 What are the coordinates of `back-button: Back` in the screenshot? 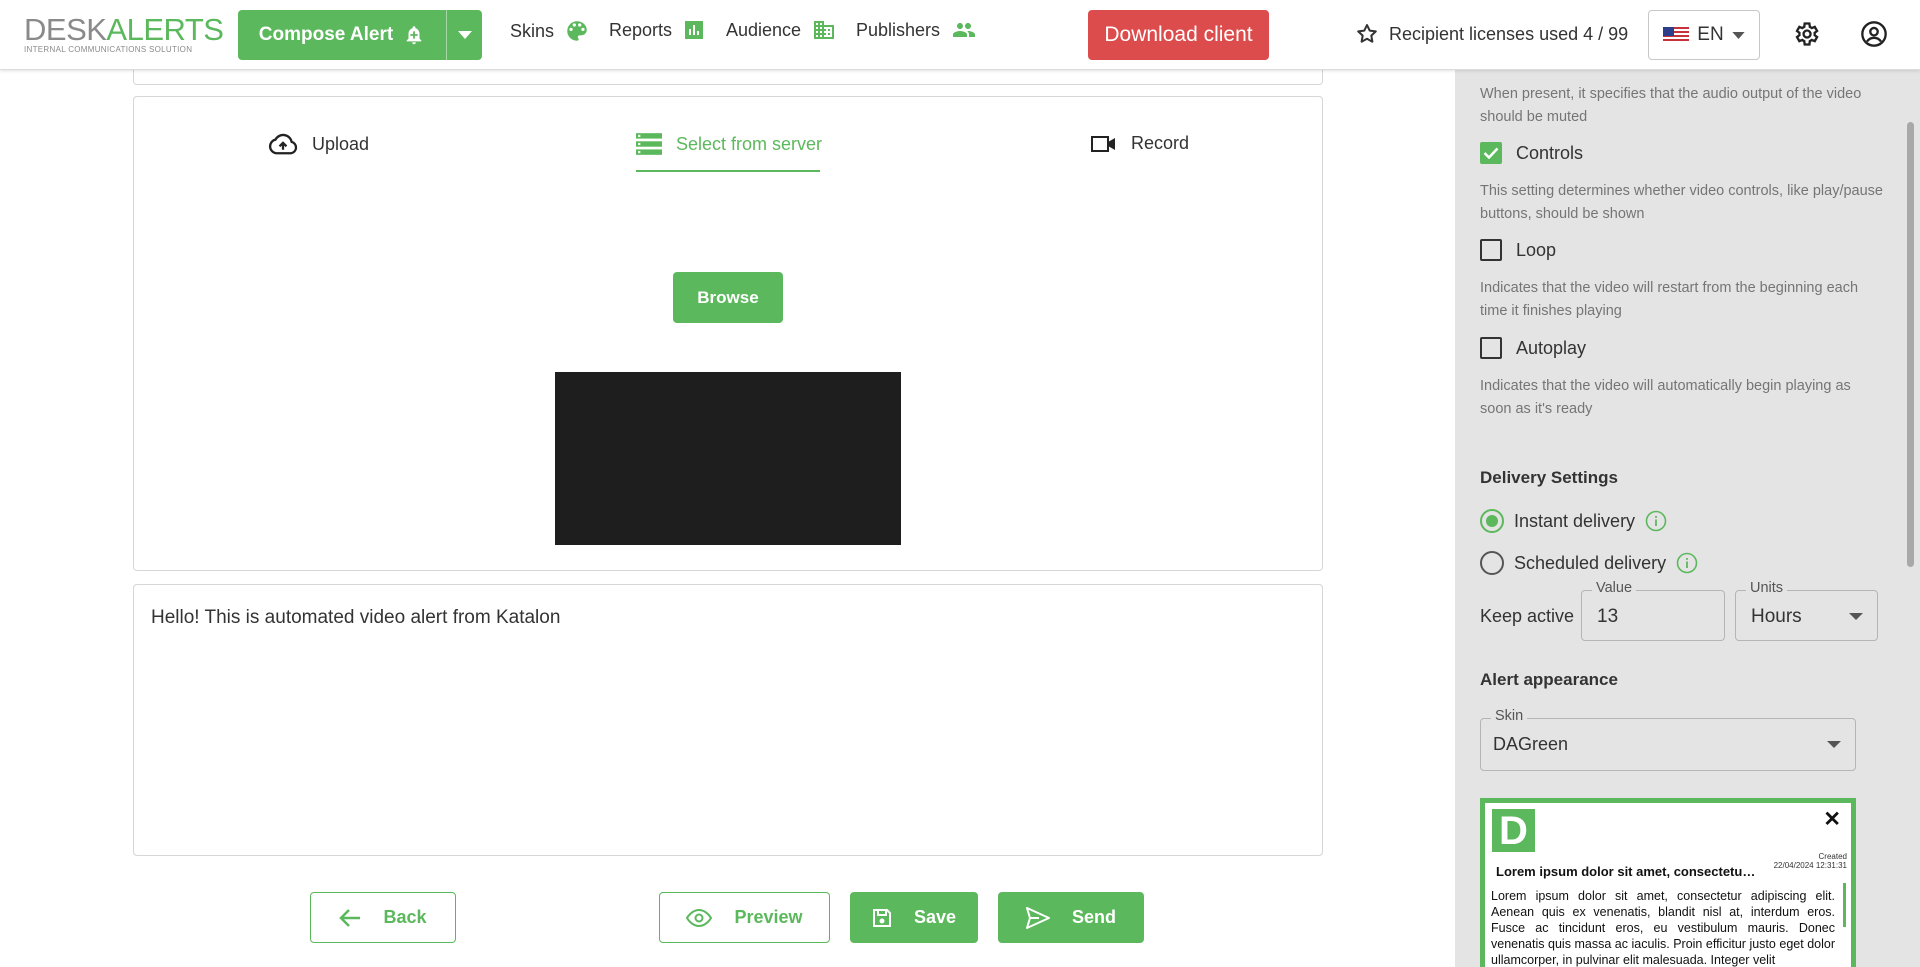 It's located at (383, 917).